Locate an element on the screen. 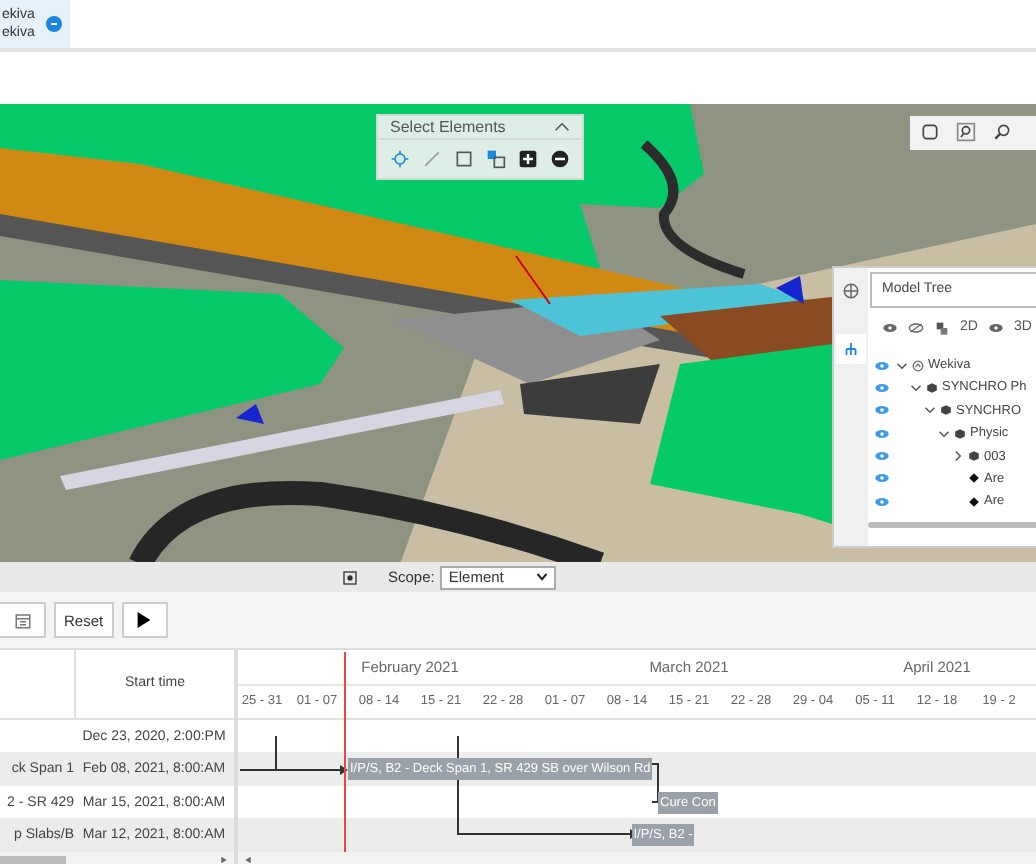  screenshot-icon is located at coordinates (350, 577).